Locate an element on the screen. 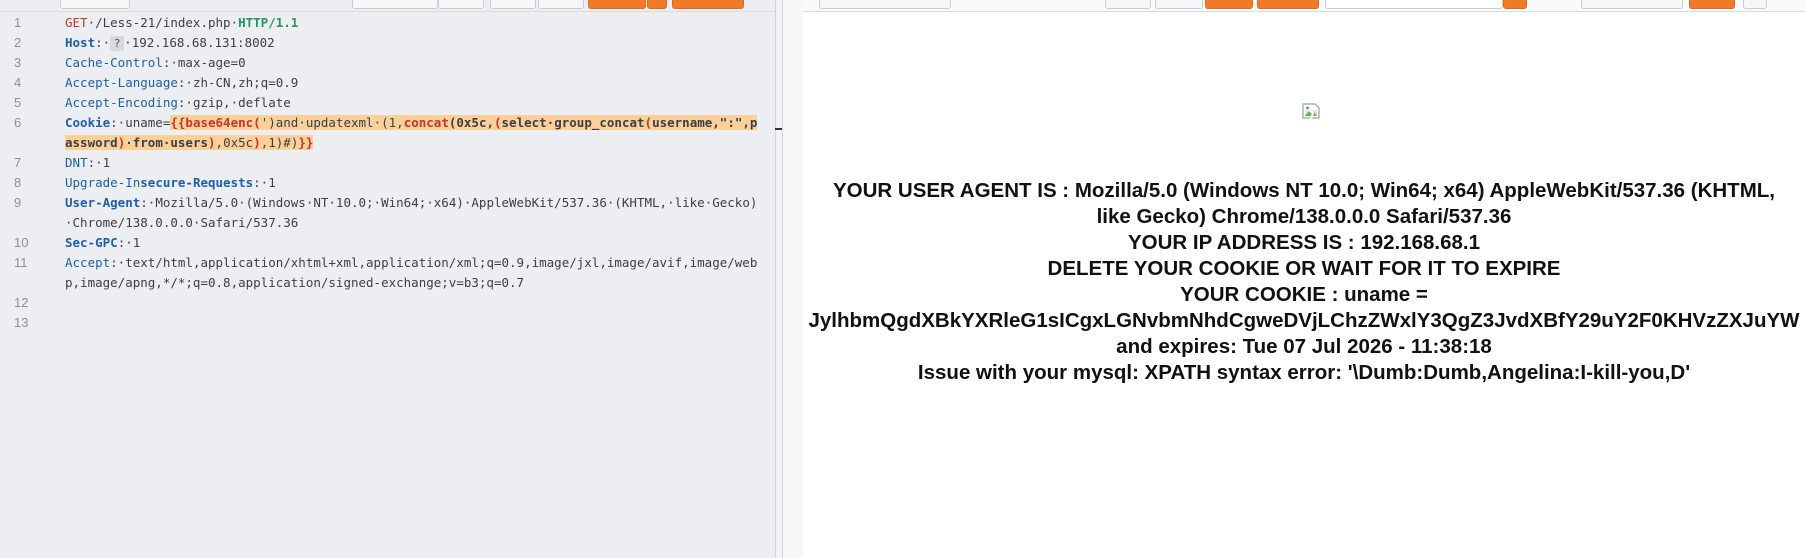 The height and width of the screenshot is (558, 1805). request-line: 13 is located at coordinates (385, 323).